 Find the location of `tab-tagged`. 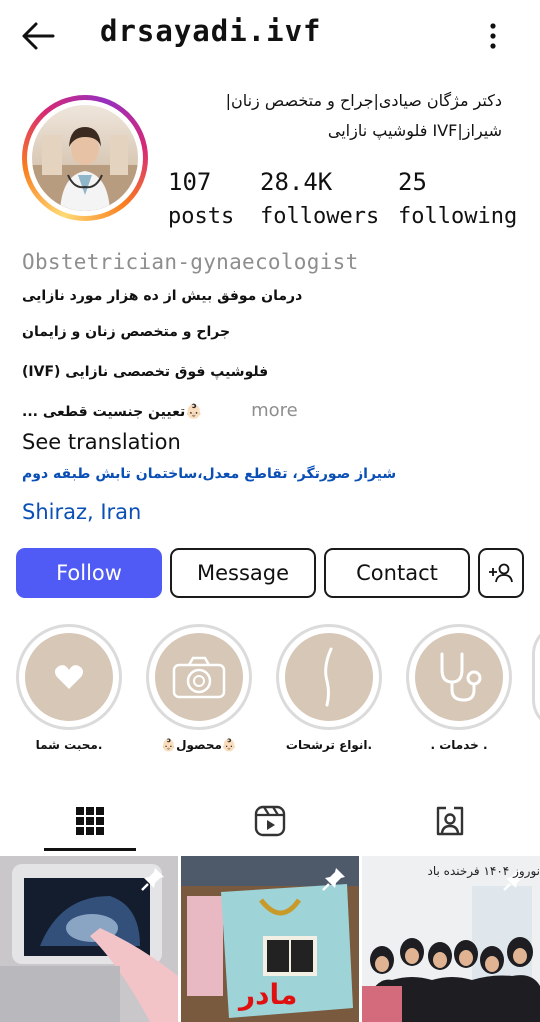

tab-tagged is located at coordinates (450, 821).